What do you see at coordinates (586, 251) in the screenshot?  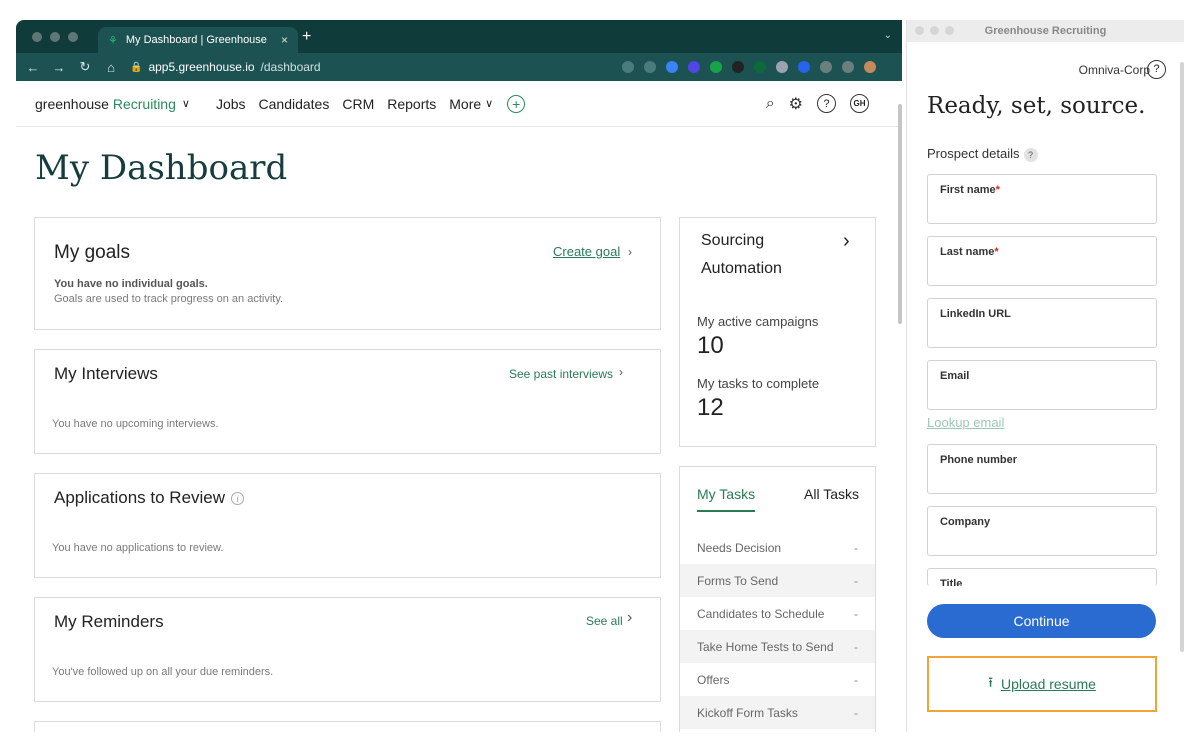 I see `create-goal-link: Create goal` at bounding box center [586, 251].